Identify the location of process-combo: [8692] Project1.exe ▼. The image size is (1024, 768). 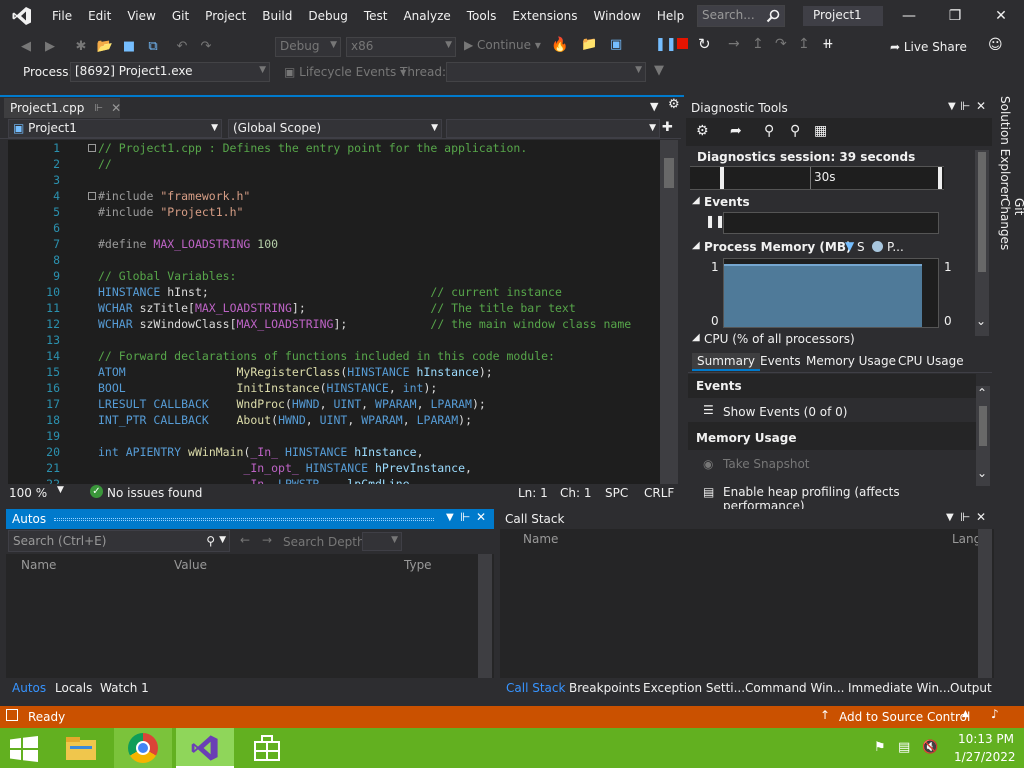
(170, 72).